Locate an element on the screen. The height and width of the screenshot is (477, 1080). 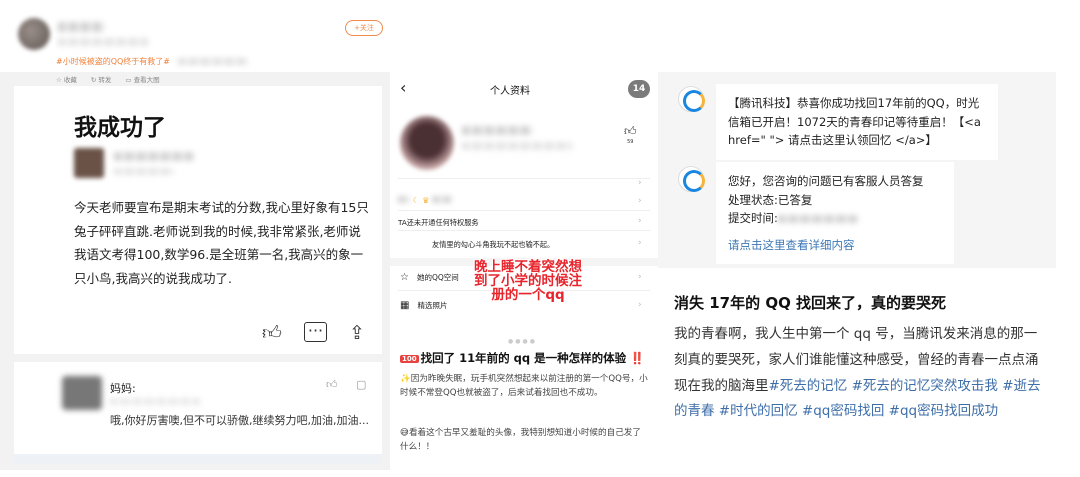
tool-view-image: ▭ 查看大图 is located at coordinates (142, 79).